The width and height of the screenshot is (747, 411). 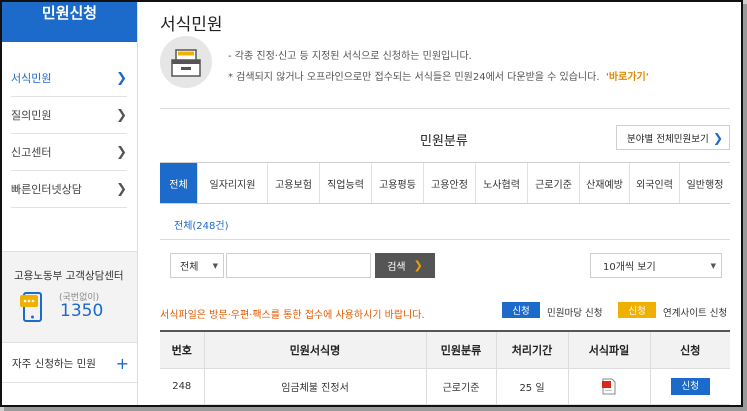 I want to click on form-file-warning: 서식파일은 방문·우편·팩스를 통한 접수에 사용하시기 바랍니다., so click(x=292, y=315).